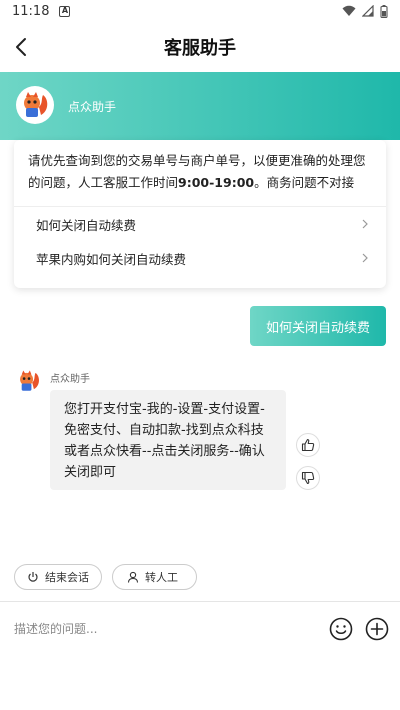 The width and height of the screenshot is (400, 710). I want to click on back-arrow-icon, so click(22, 47).